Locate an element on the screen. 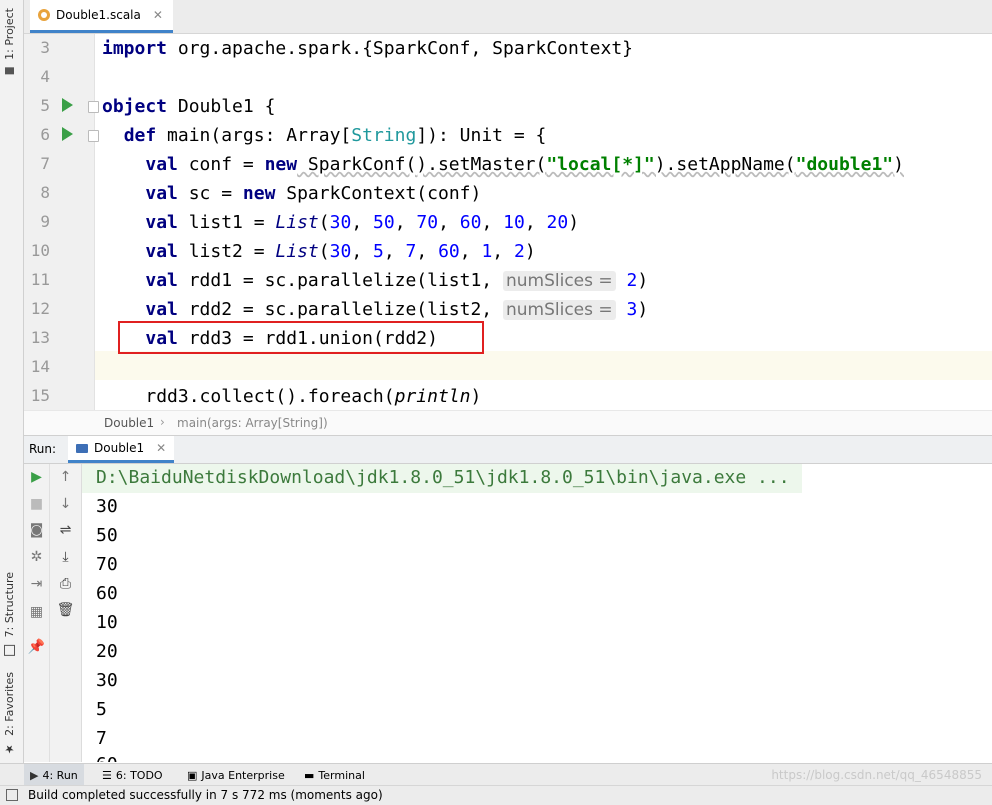  run-config-icon is located at coordinates (82, 448).